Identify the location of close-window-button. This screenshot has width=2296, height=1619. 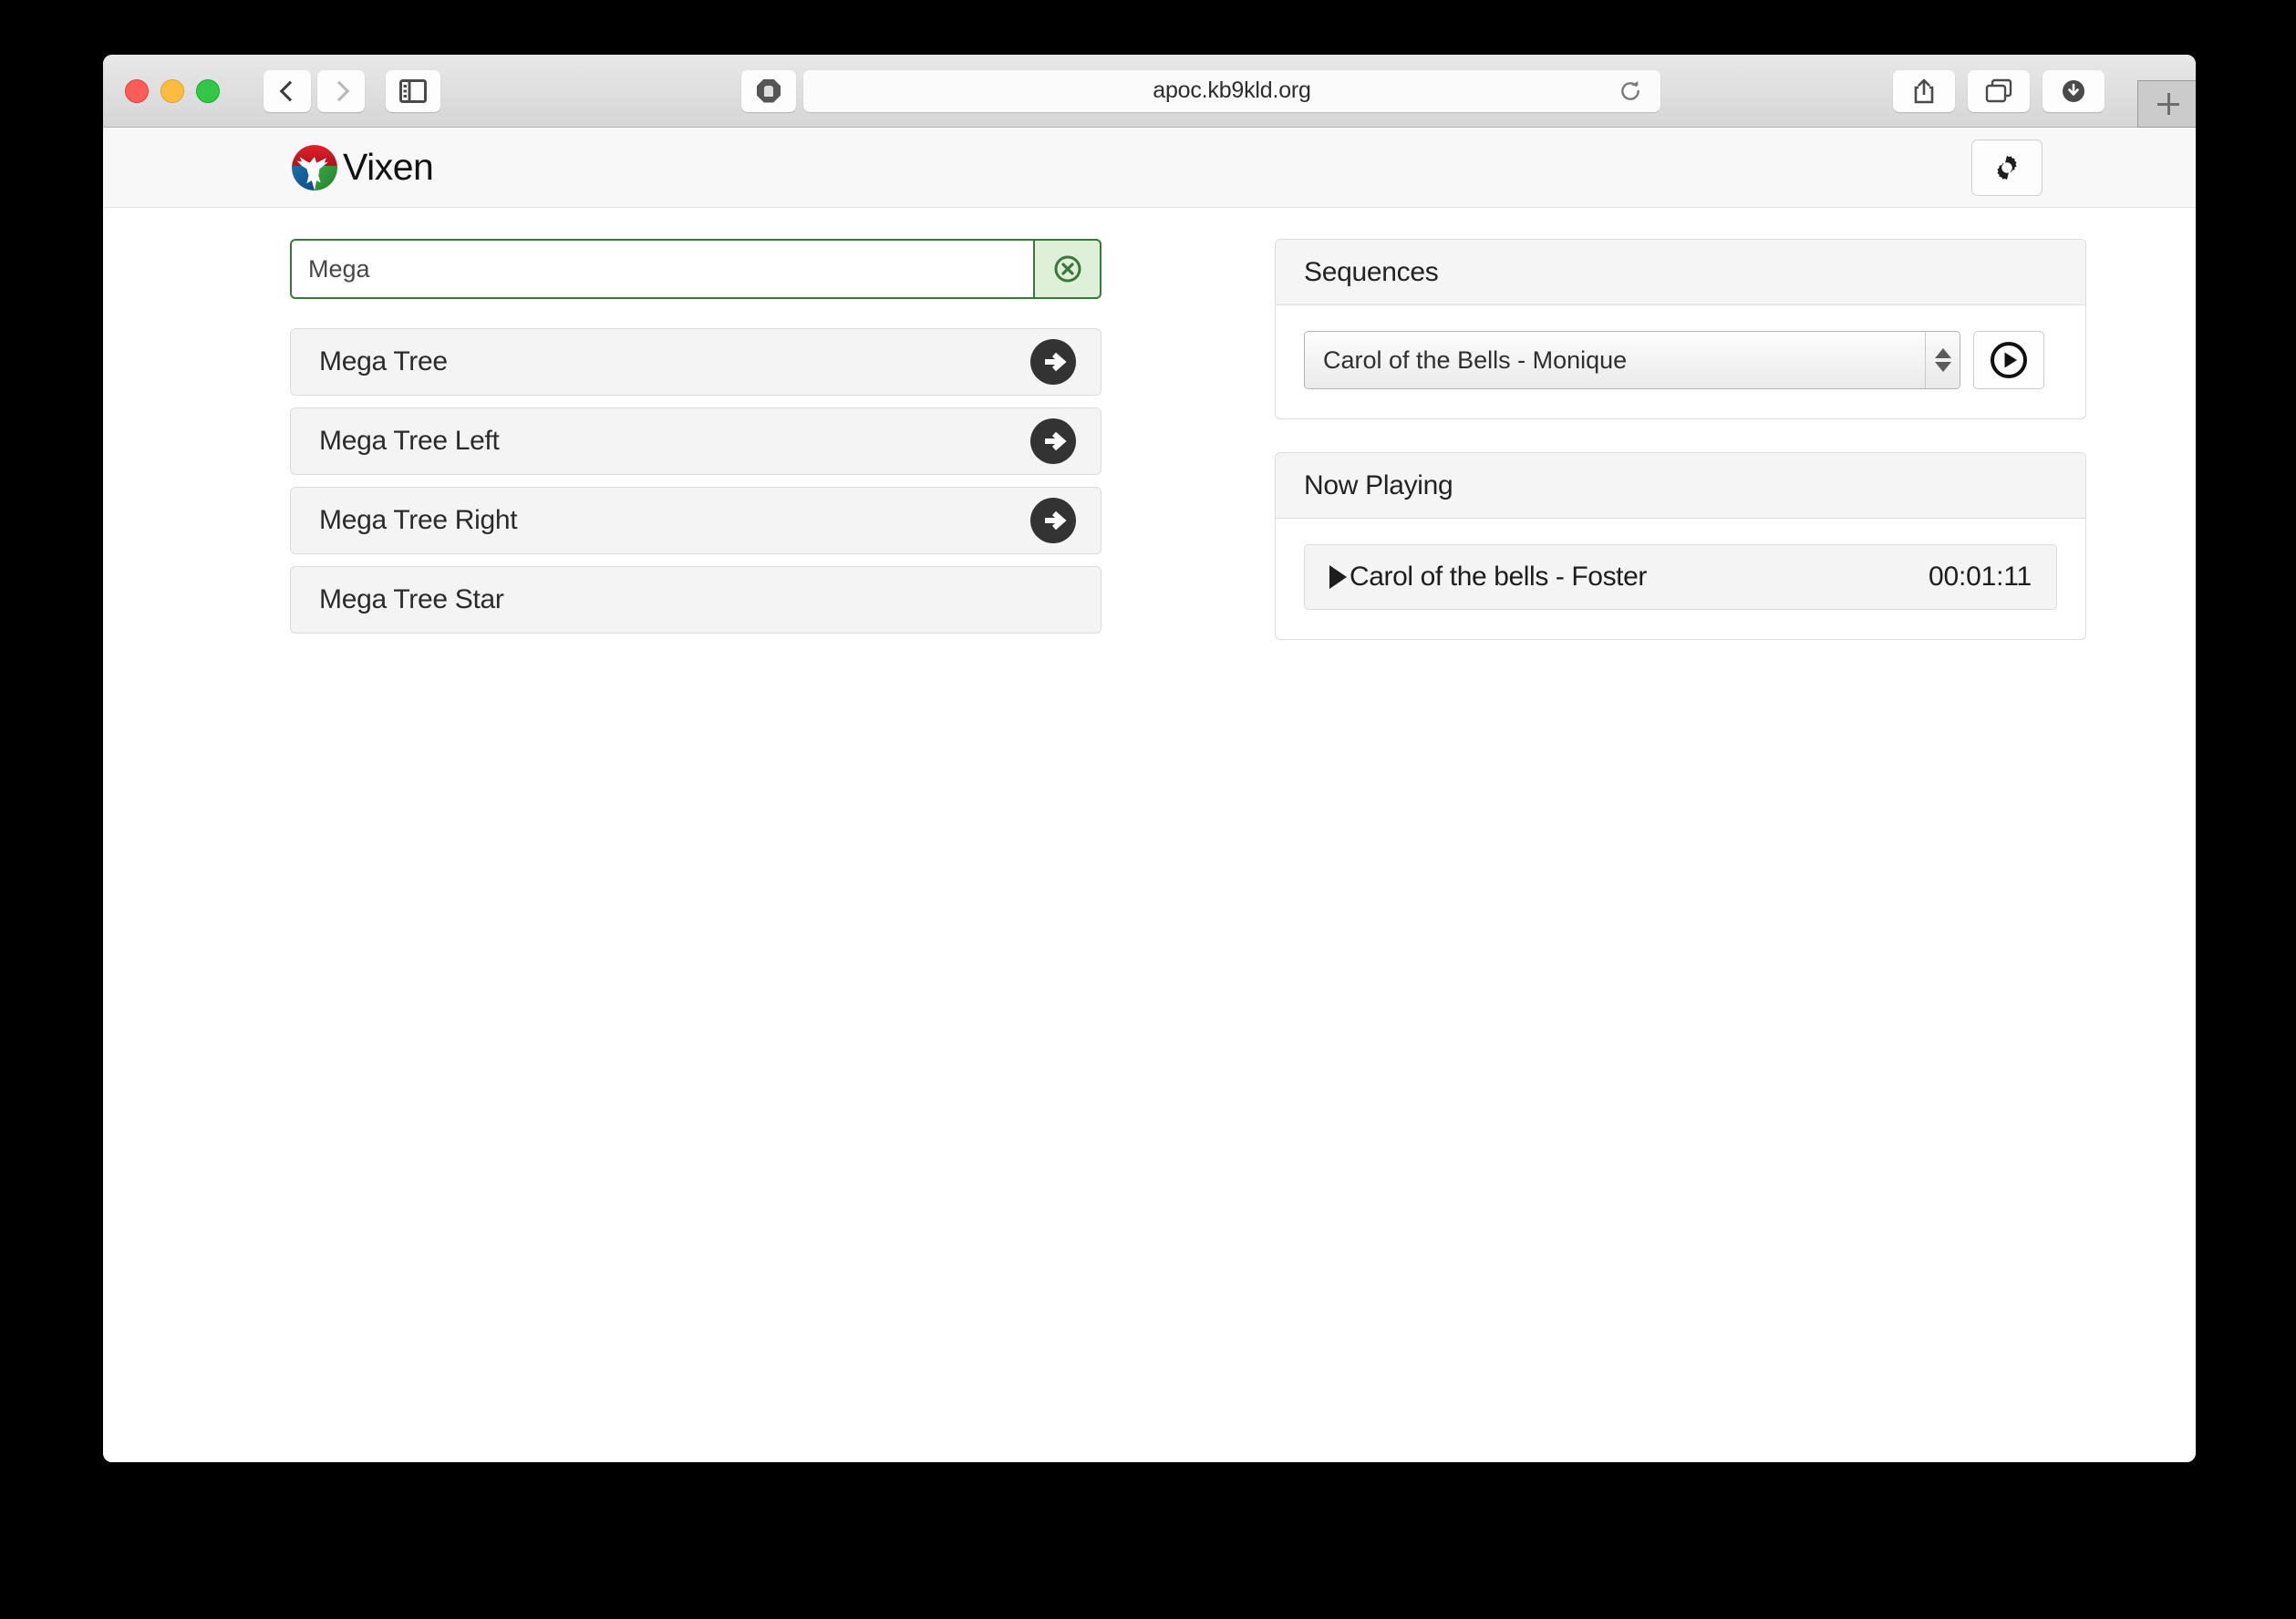
(137, 90).